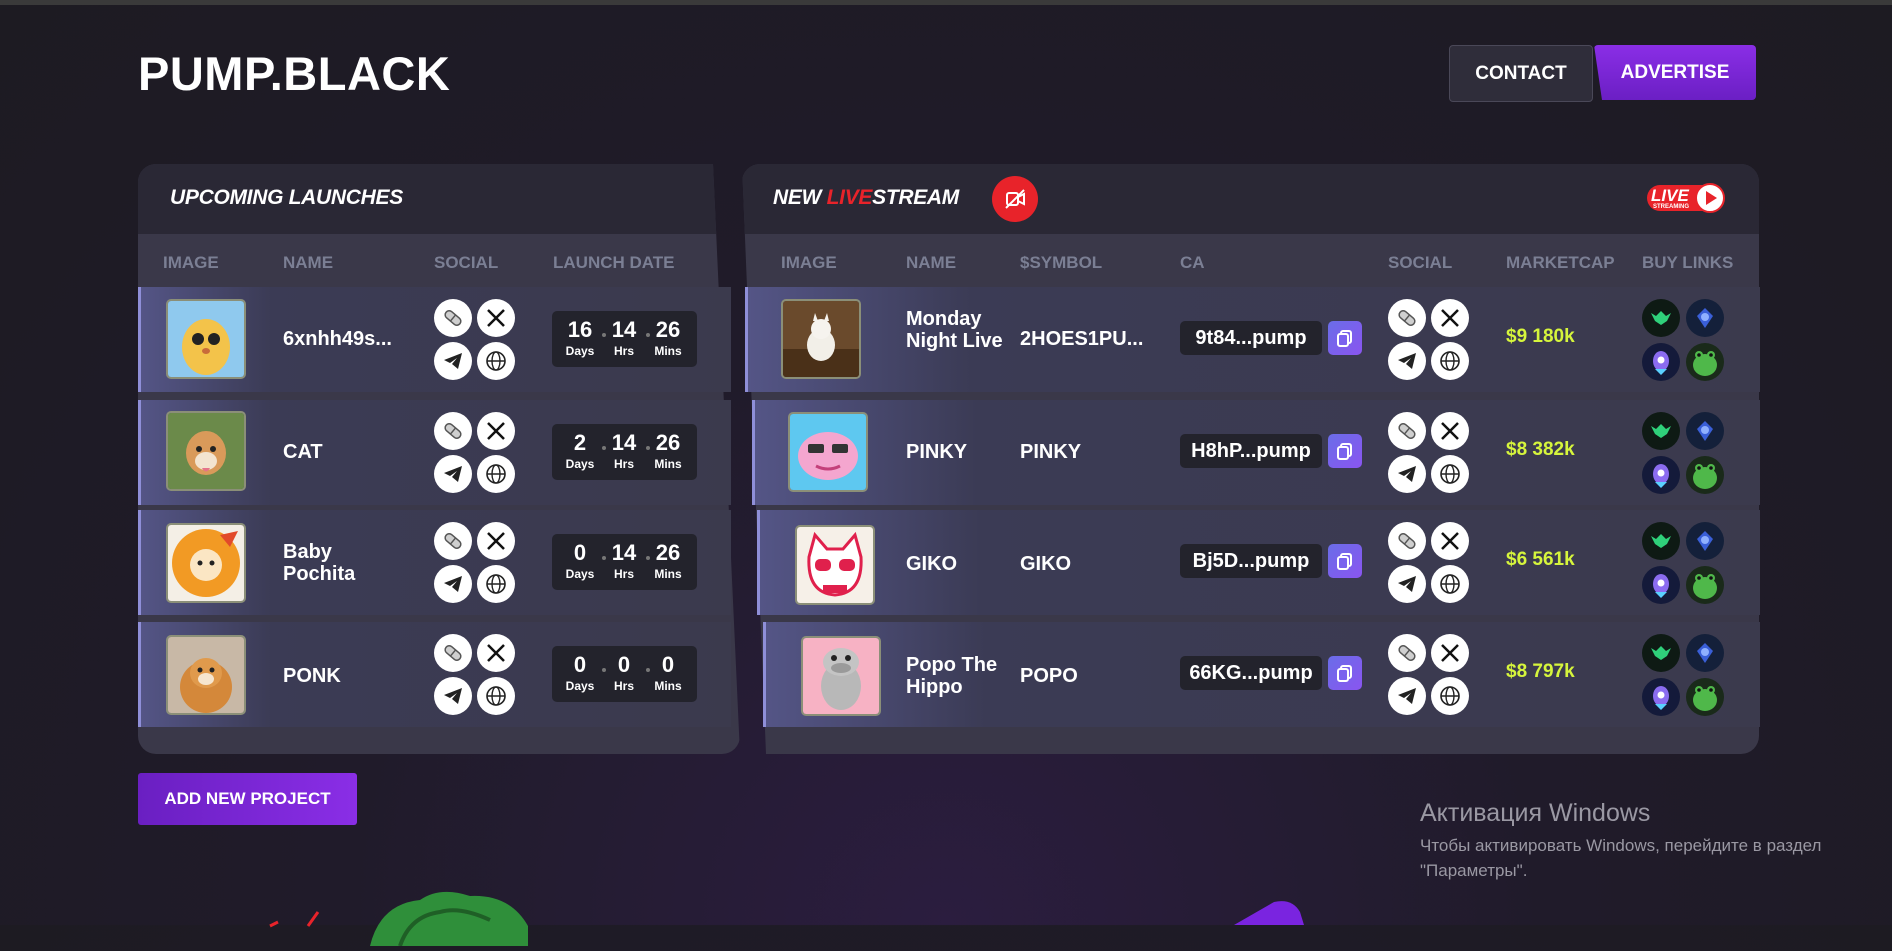 The width and height of the screenshot is (1892, 951). Describe the element at coordinates (580, 686) in the screenshot. I see `timer-days-label: Days` at that location.